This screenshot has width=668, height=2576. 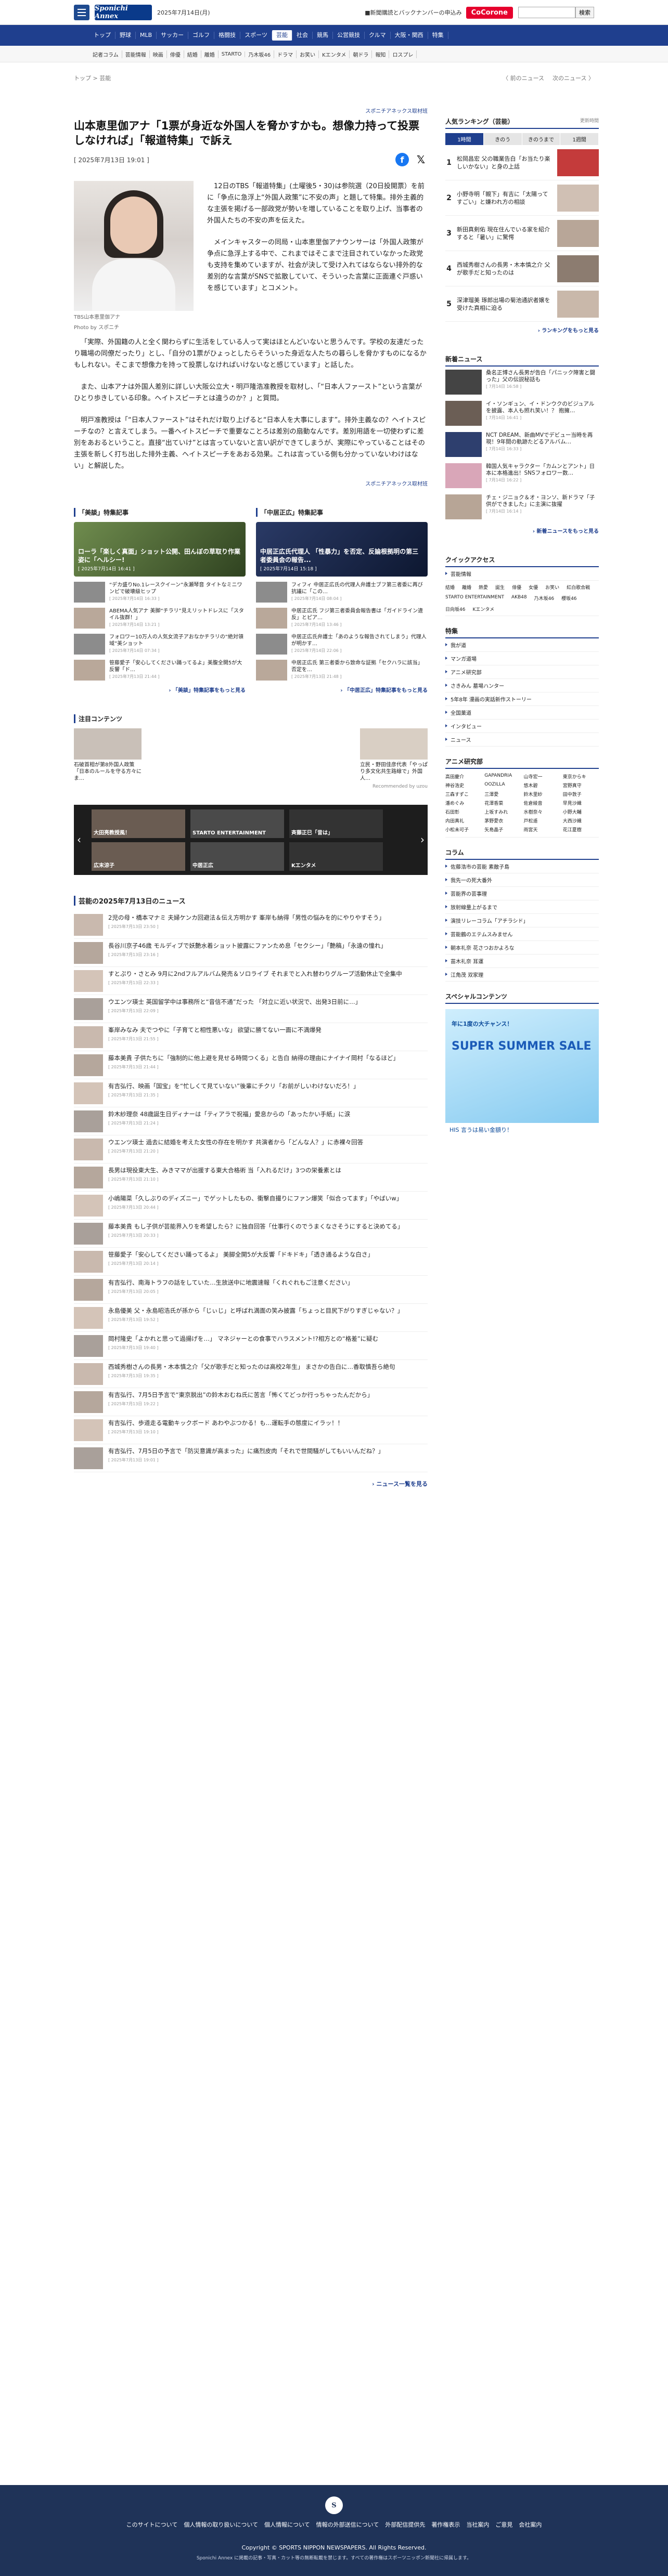 I want to click on gnav-item: 社会, so click(x=302, y=35).